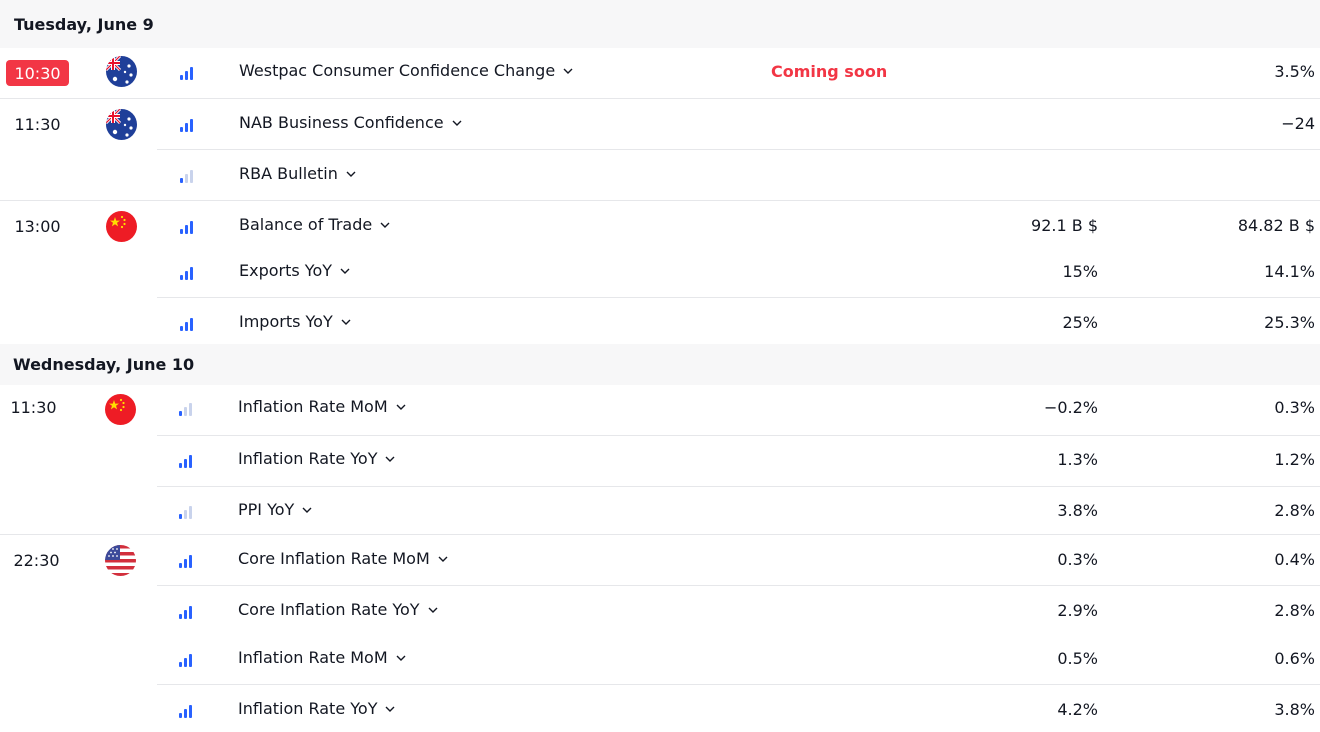  I want to click on event-row: RBA Bulletin, so click(660, 175).